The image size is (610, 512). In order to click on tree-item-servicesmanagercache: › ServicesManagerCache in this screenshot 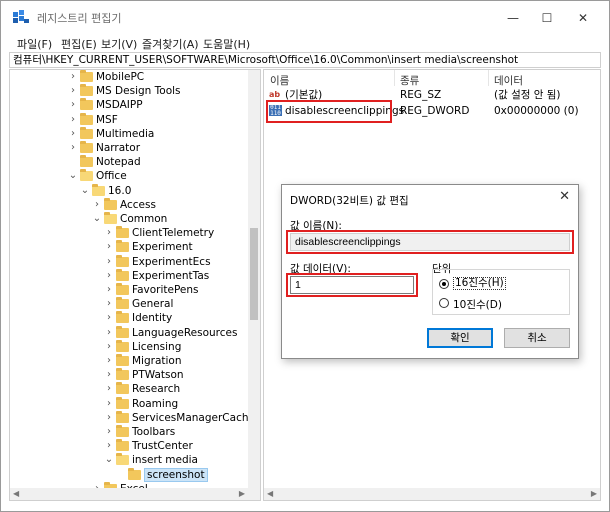, I will do `click(132, 417)`.